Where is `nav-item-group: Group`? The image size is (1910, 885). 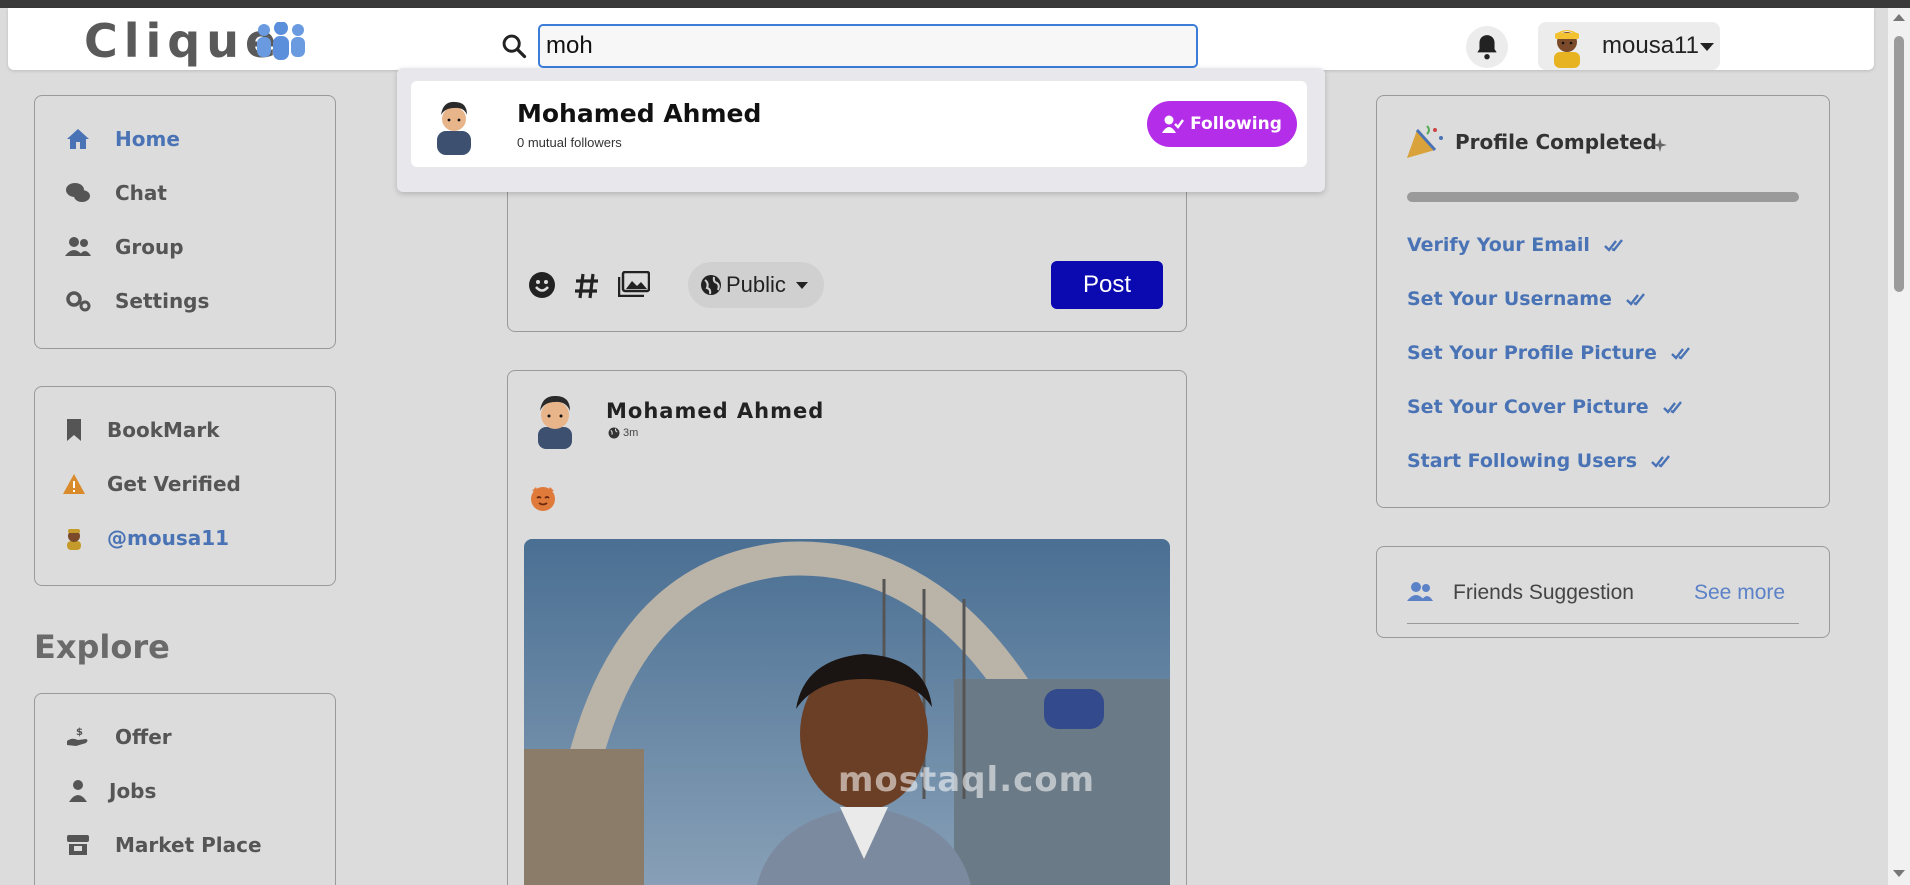 nav-item-group: Group is located at coordinates (124, 247).